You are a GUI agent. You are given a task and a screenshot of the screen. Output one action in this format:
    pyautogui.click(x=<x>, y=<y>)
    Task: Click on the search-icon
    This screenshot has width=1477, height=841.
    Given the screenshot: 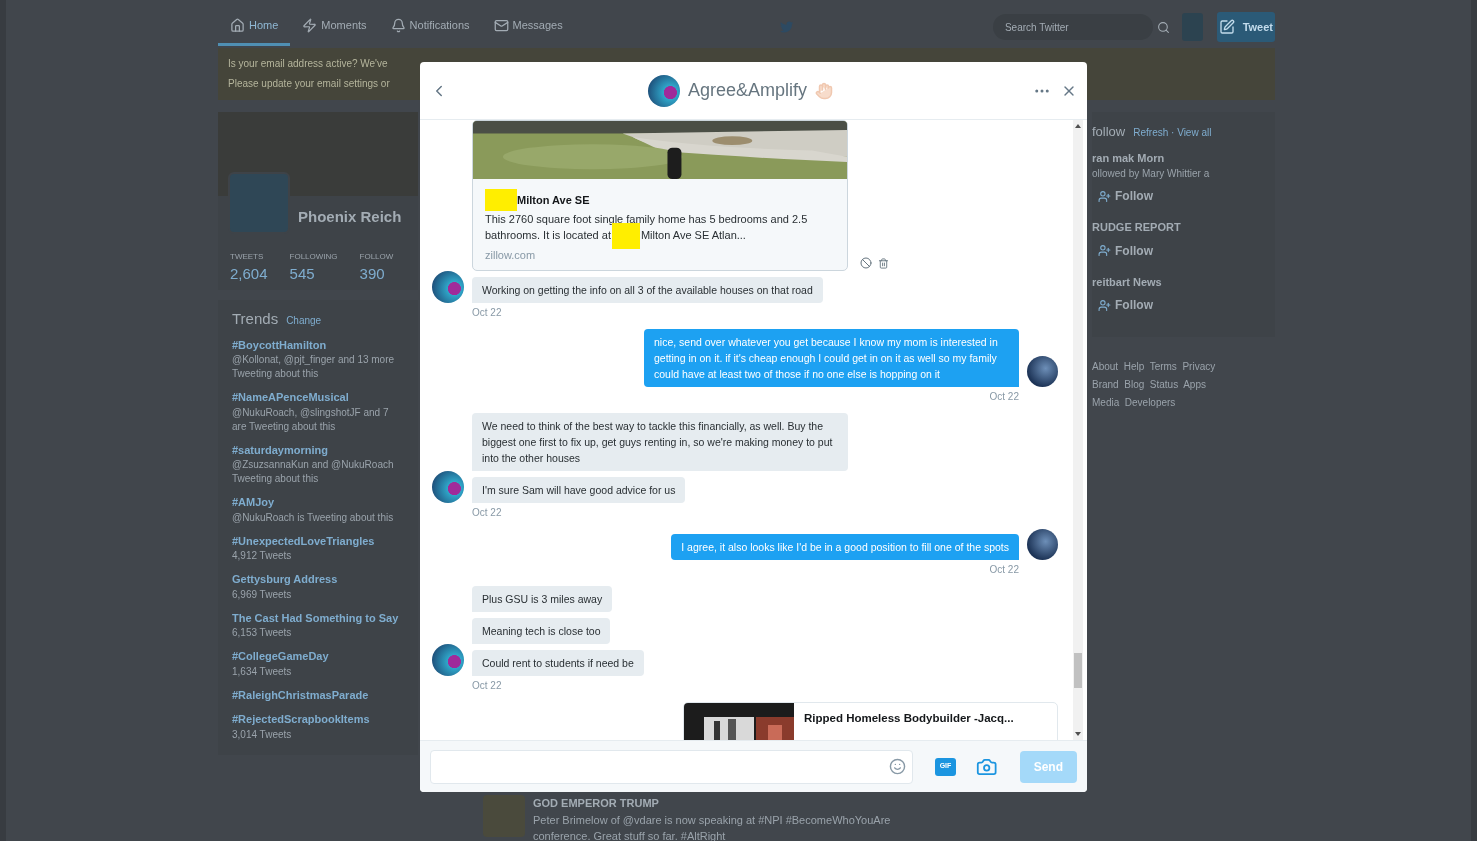 What is the action you would take?
    pyautogui.click(x=1163, y=27)
    